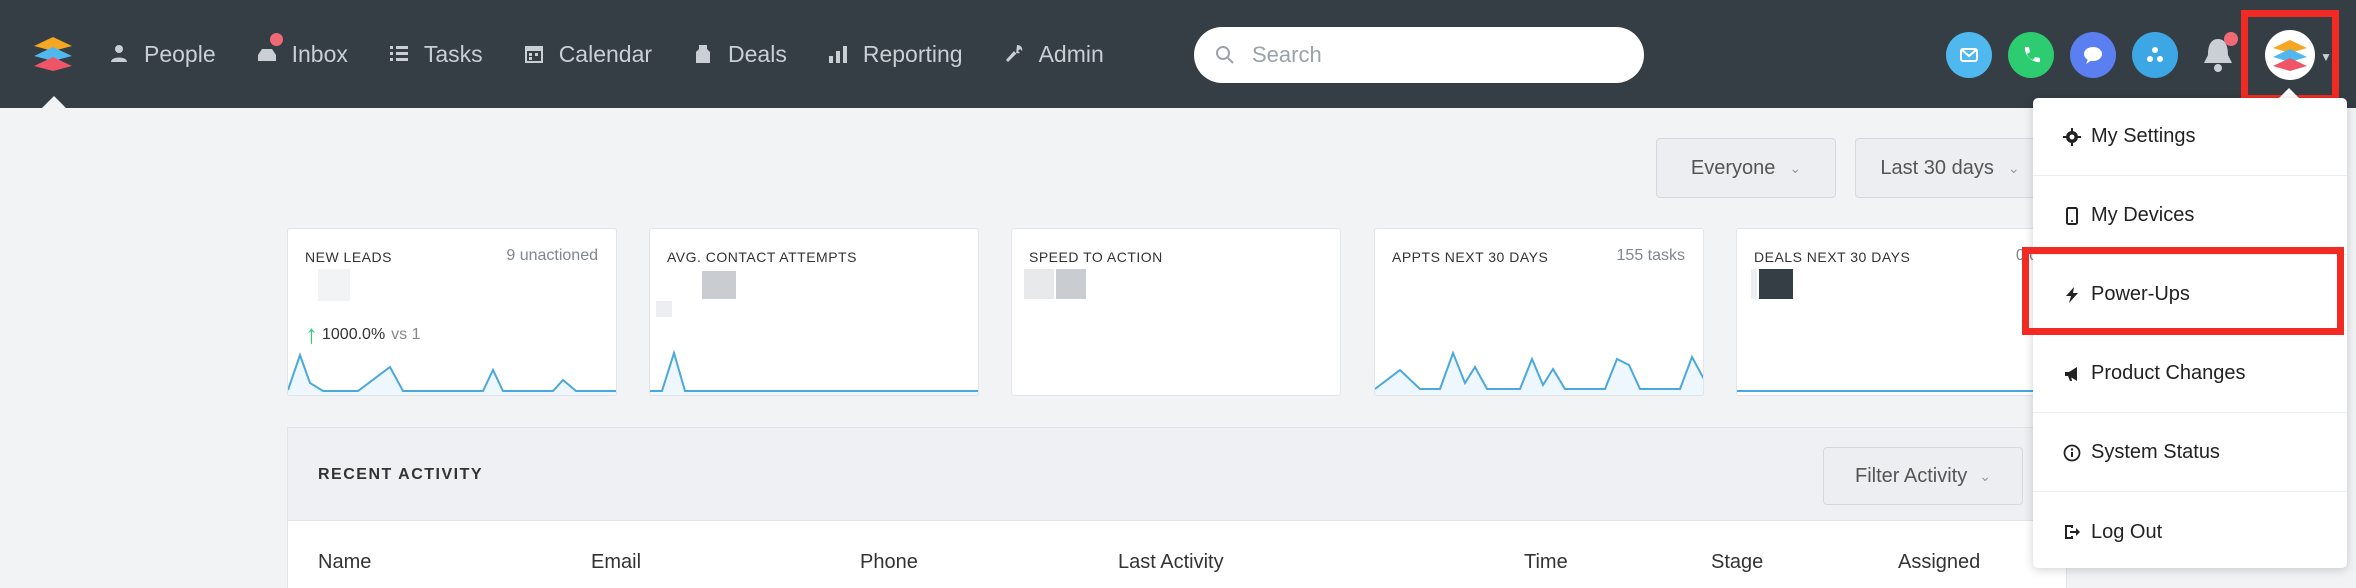 Image resolution: width=2356 pixels, height=588 pixels. I want to click on nav-inbox: Inbox, so click(302, 50).